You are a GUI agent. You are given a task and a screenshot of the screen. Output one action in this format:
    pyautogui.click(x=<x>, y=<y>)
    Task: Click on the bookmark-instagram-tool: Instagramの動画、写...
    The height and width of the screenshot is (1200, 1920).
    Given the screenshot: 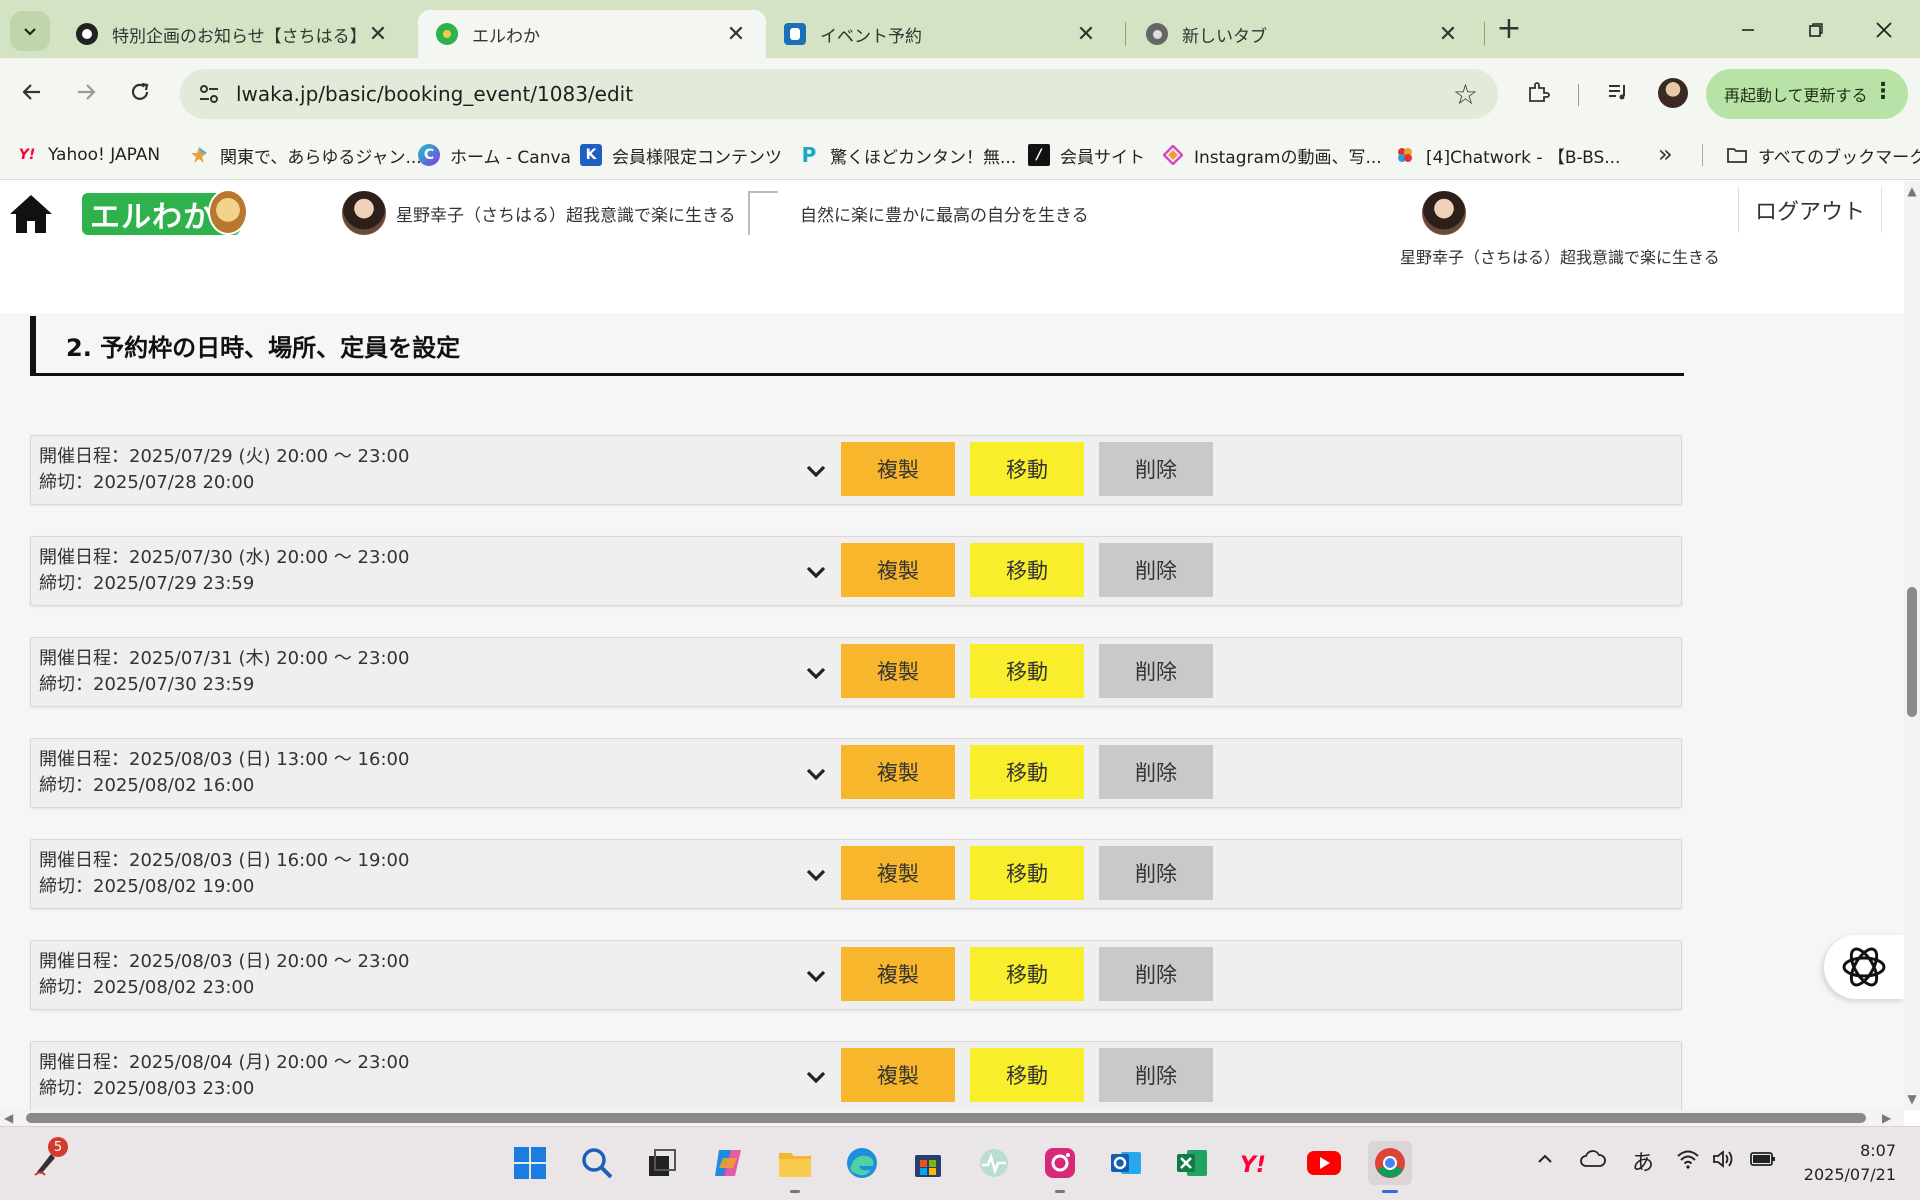 What is the action you would take?
    pyautogui.click(x=1272, y=155)
    